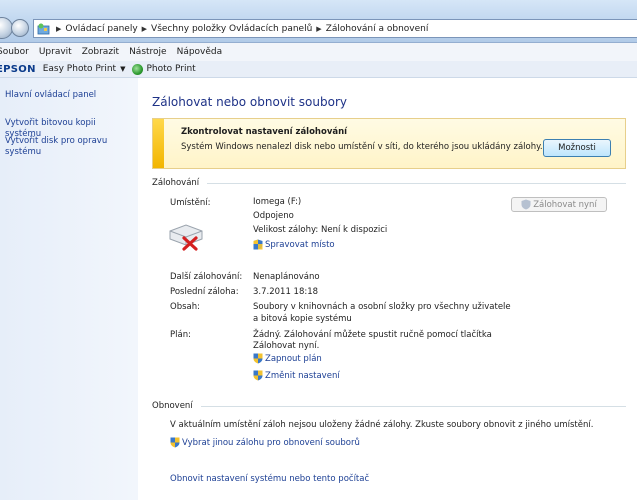  I want to click on chevron-down-icon: ▼, so click(122, 69).